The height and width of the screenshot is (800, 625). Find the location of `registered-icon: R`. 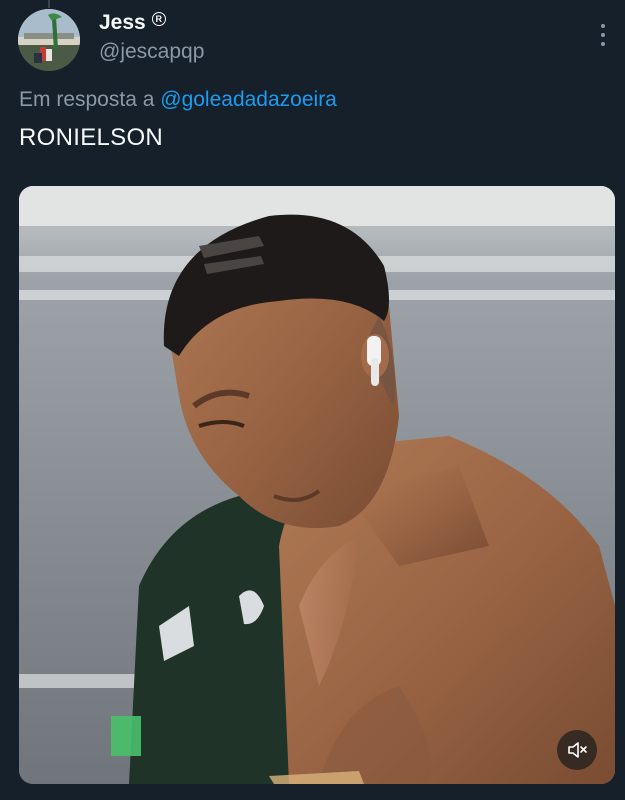

registered-icon: R is located at coordinates (158, 19).